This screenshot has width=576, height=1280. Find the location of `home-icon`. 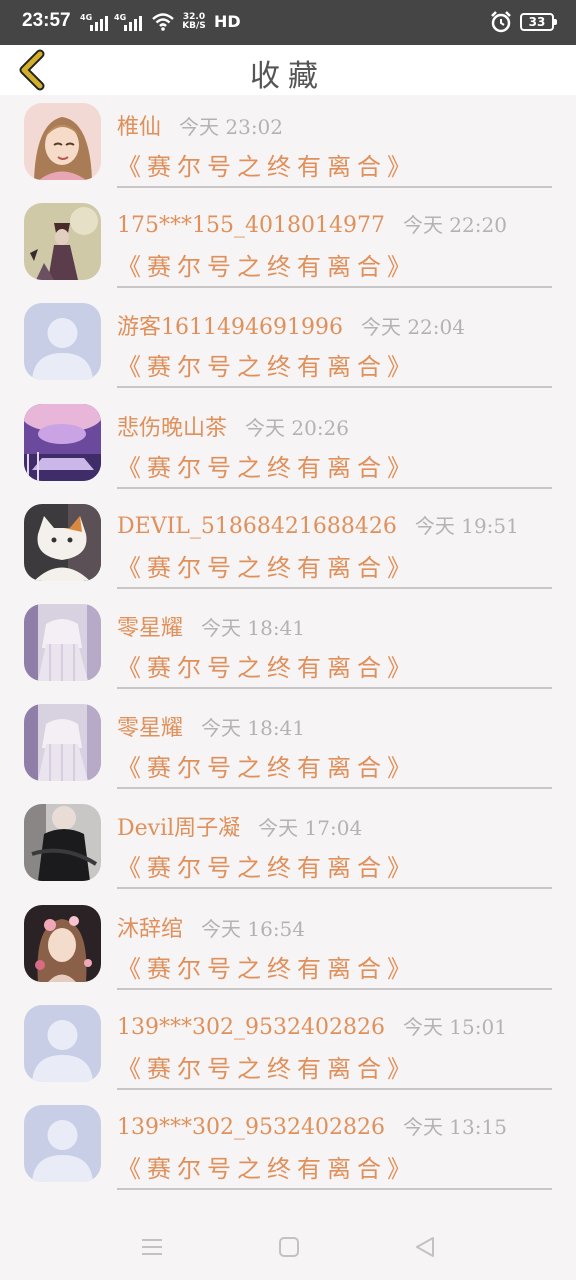

home-icon is located at coordinates (289, 1247).